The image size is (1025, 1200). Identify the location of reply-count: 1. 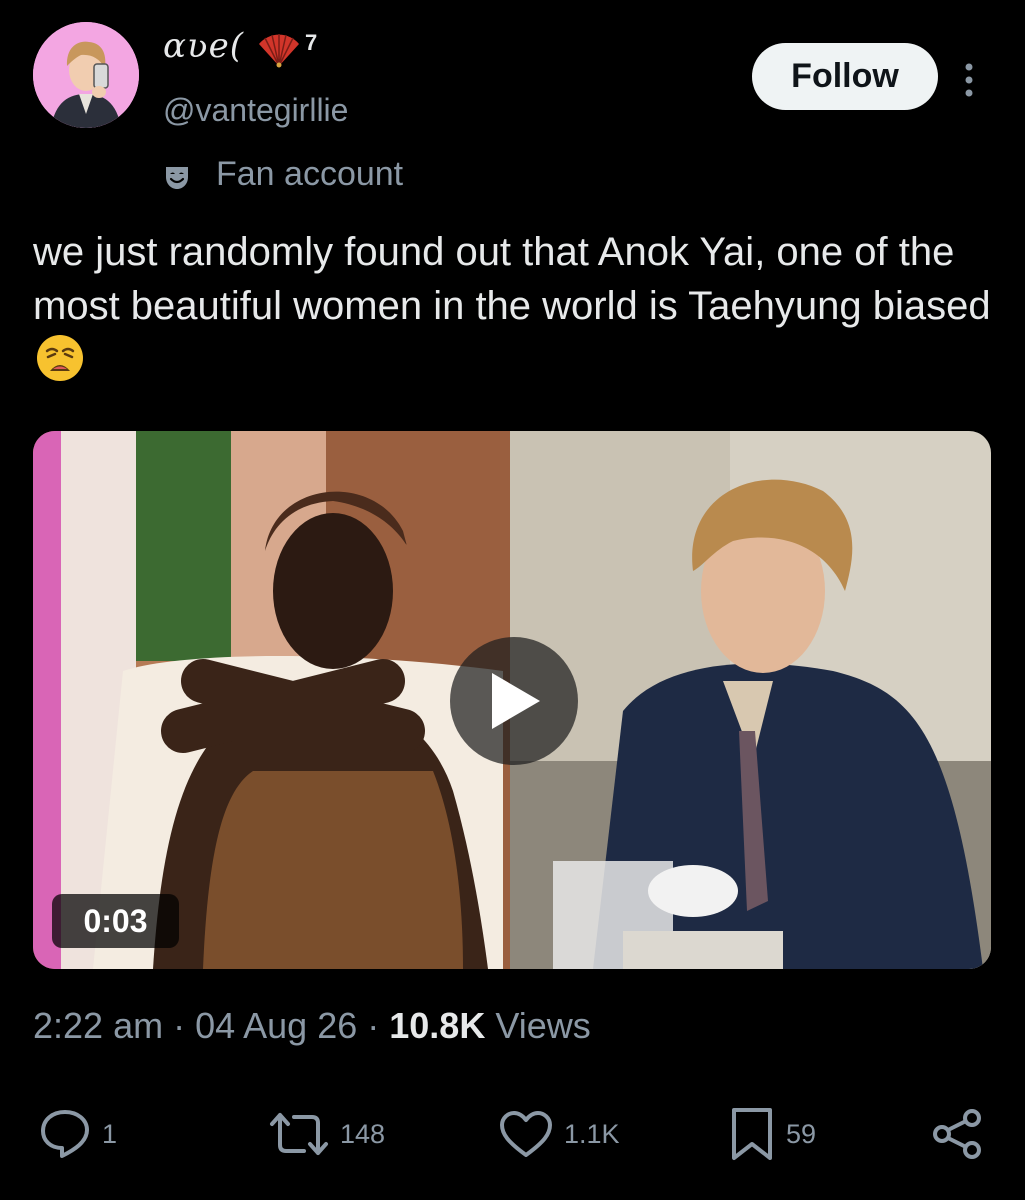
(110, 1133).